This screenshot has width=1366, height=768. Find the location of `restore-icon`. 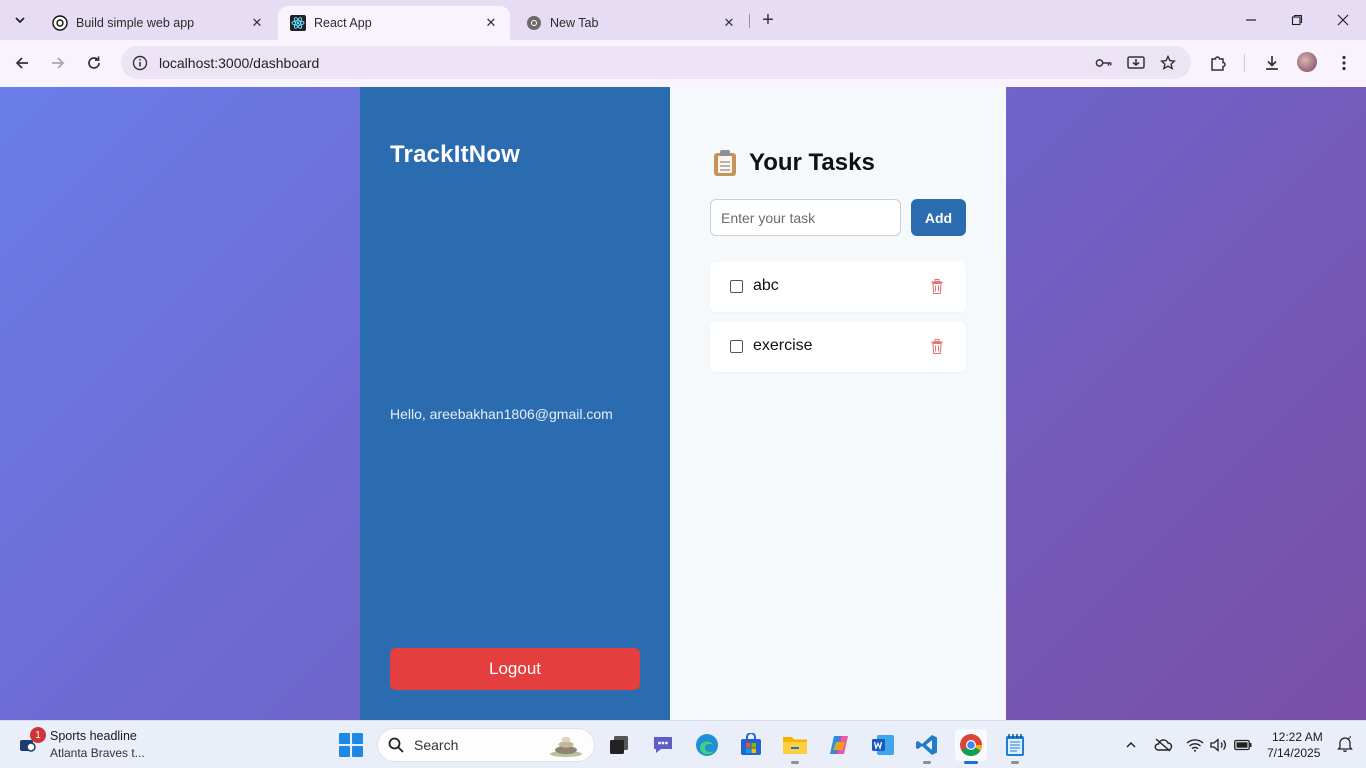

restore-icon is located at coordinates (1297, 20).